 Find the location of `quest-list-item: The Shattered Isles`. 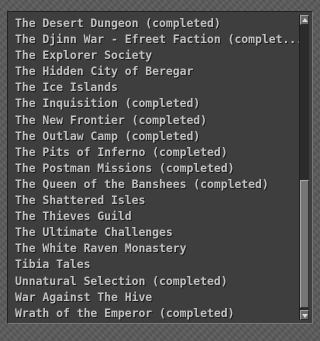

quest-list-item: The Shattered Isles is located at coordinates (157, 200).